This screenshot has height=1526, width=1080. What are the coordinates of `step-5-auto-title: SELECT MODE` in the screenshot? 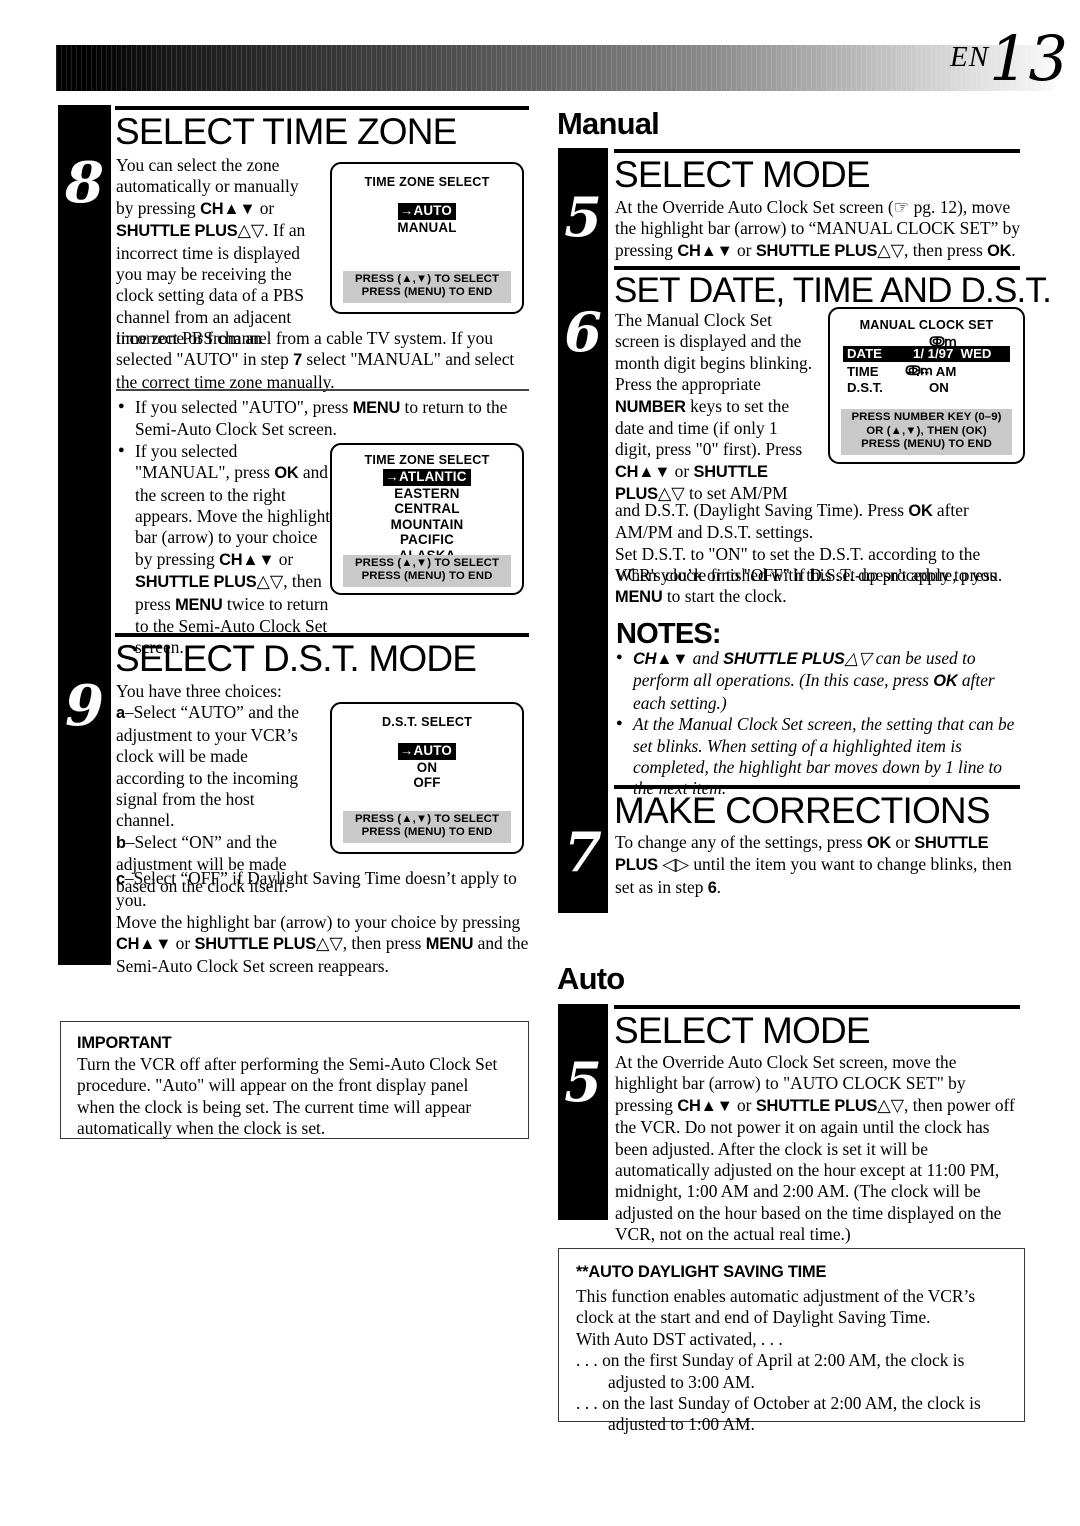 It's located at (742, 1030).